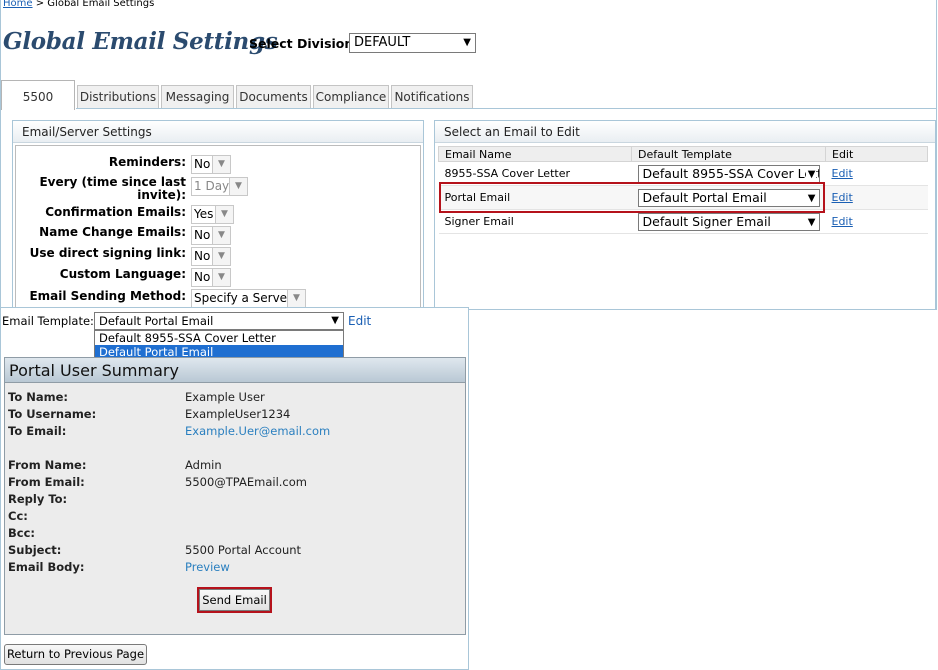 This screenshot has width=938, height=670. Describe the element at coordinates (38, 95) in the screenshot. I see `tab-5500: 5500` at that location.